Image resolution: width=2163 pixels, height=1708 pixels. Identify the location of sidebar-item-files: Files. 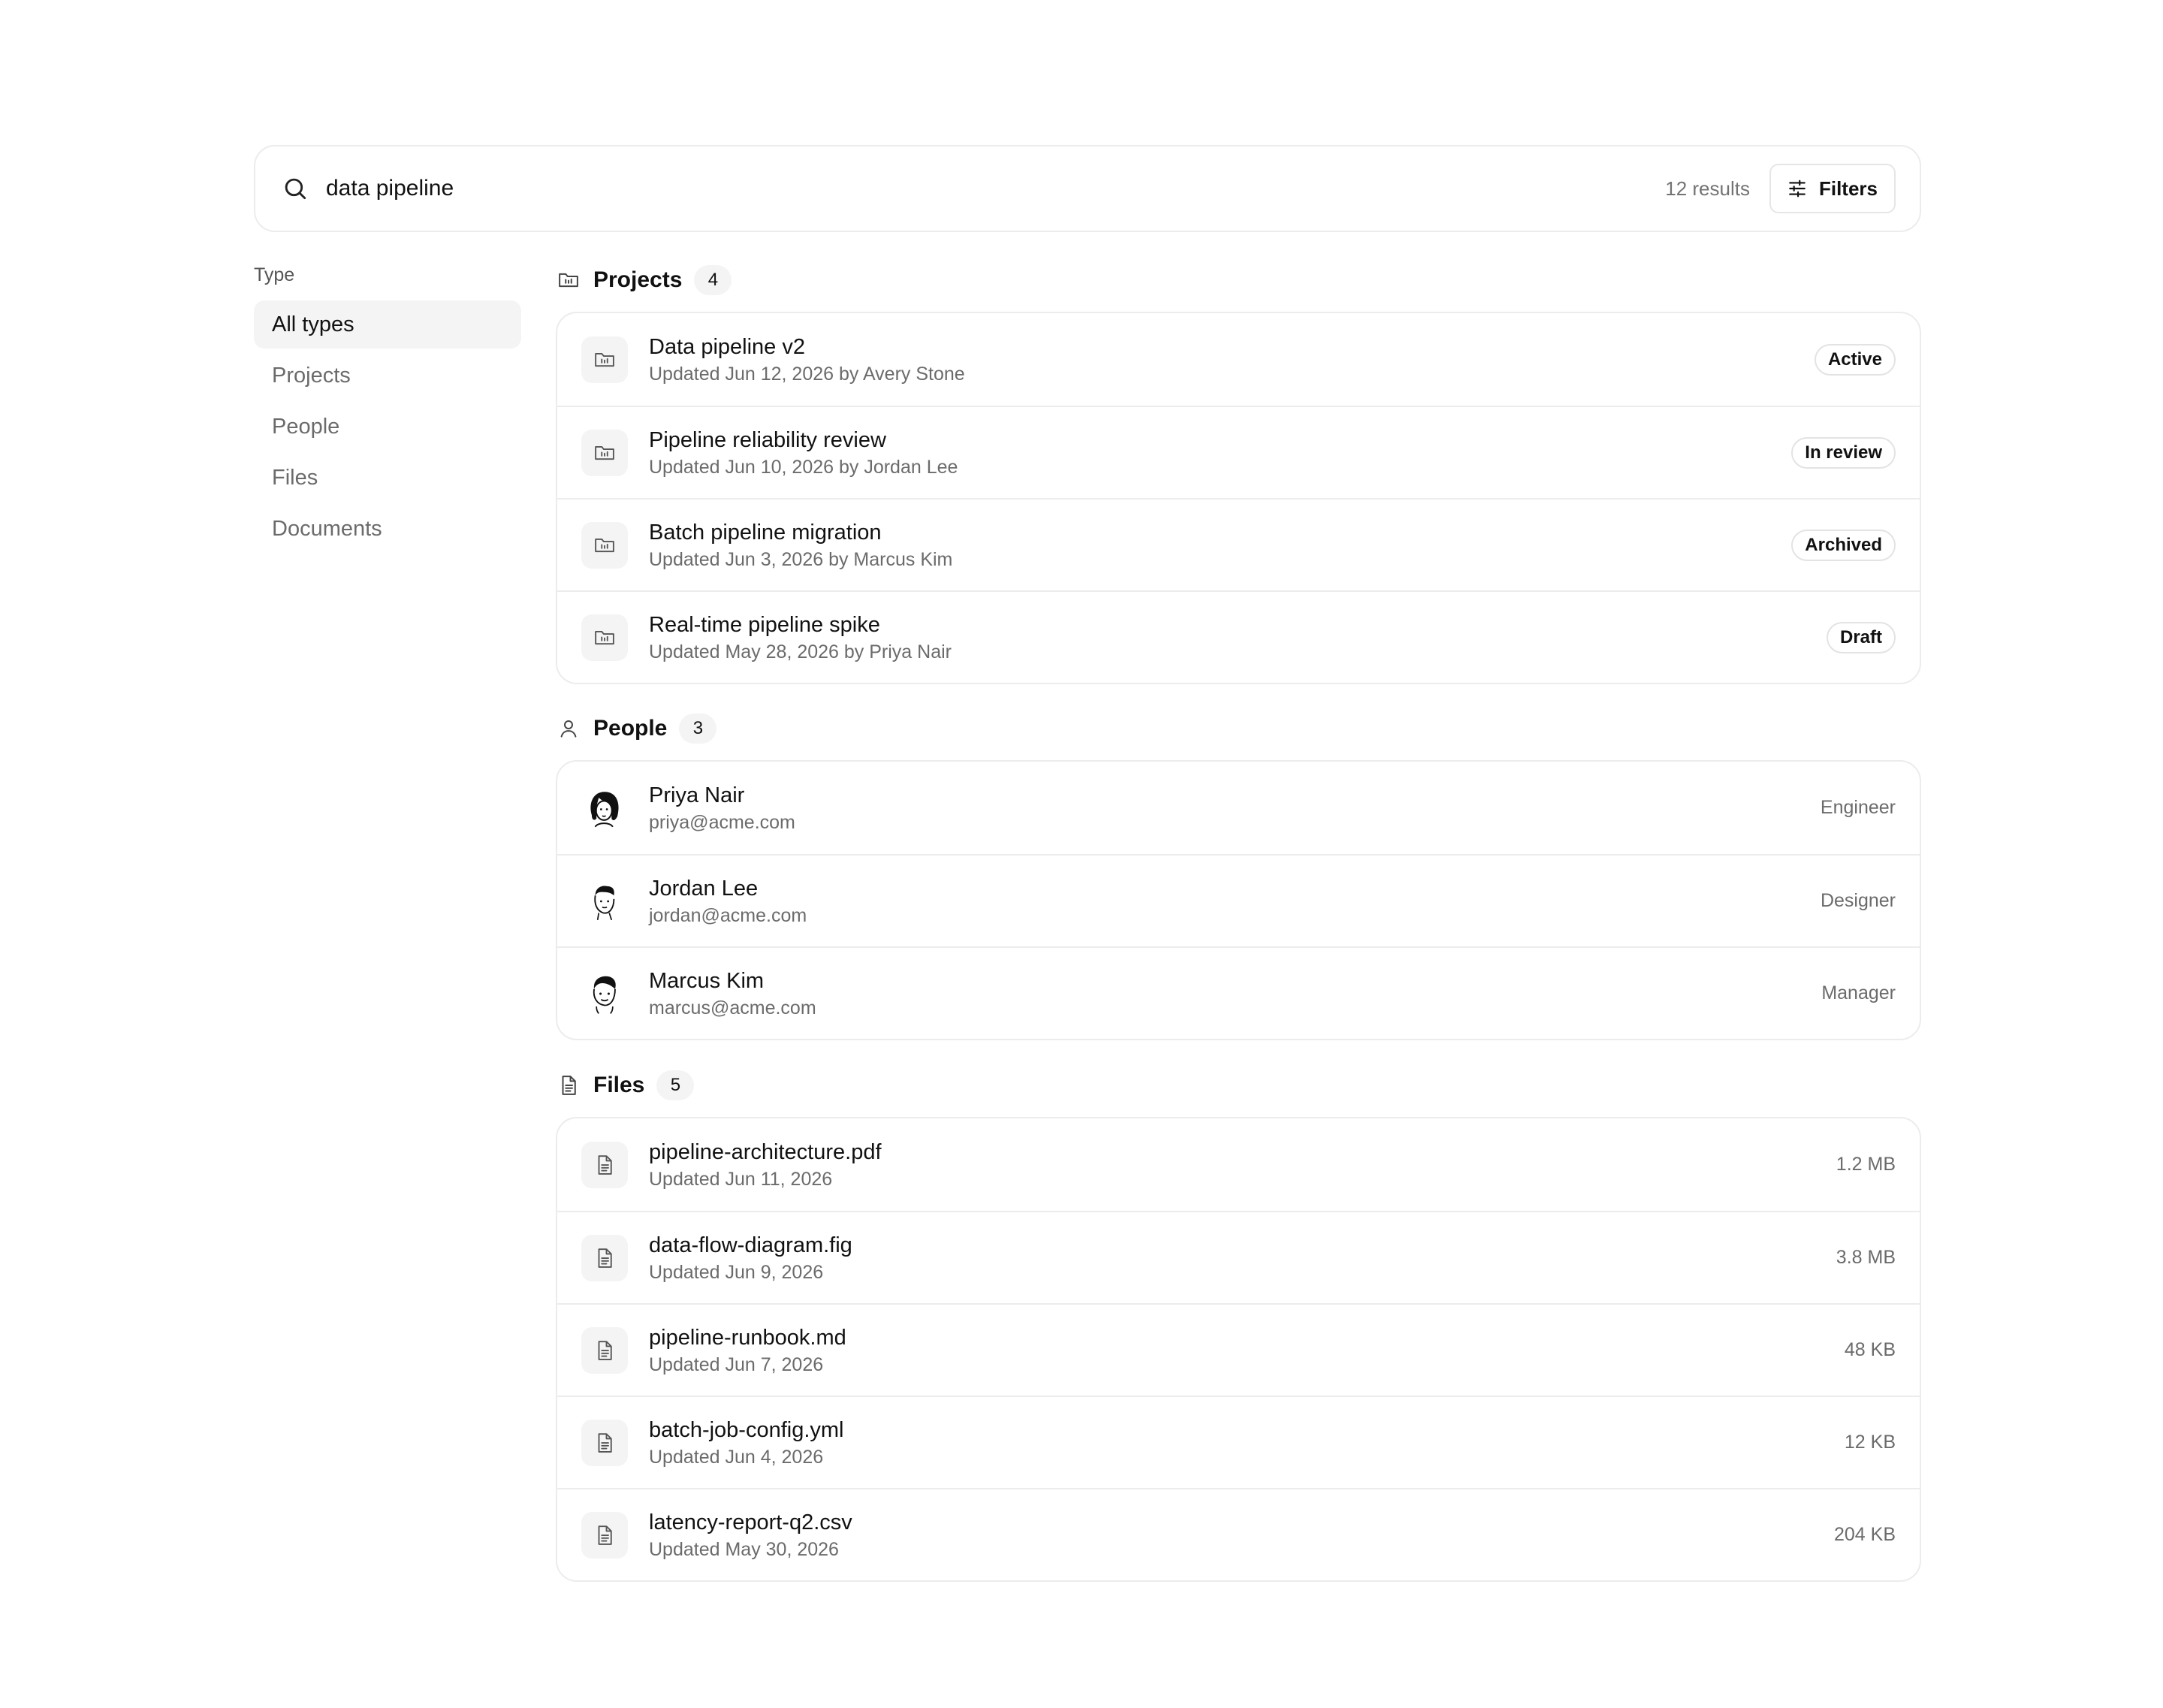
(388, 478).